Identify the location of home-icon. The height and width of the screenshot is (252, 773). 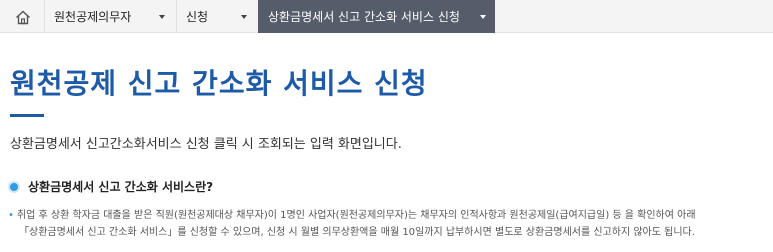
(23, 17).